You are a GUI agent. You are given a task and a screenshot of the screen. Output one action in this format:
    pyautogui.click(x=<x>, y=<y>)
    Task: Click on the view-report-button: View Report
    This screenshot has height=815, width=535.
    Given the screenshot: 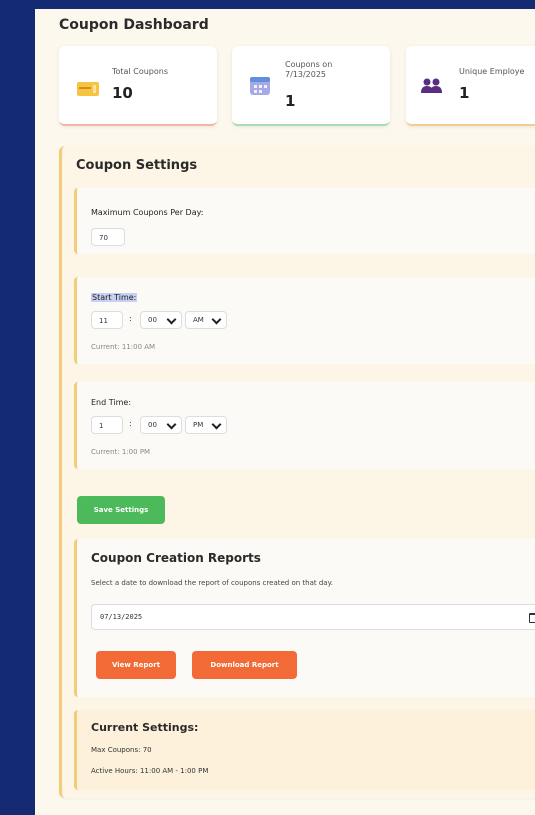 What is the action you would take?
    pyautogui.click(x=136, y=665)
    